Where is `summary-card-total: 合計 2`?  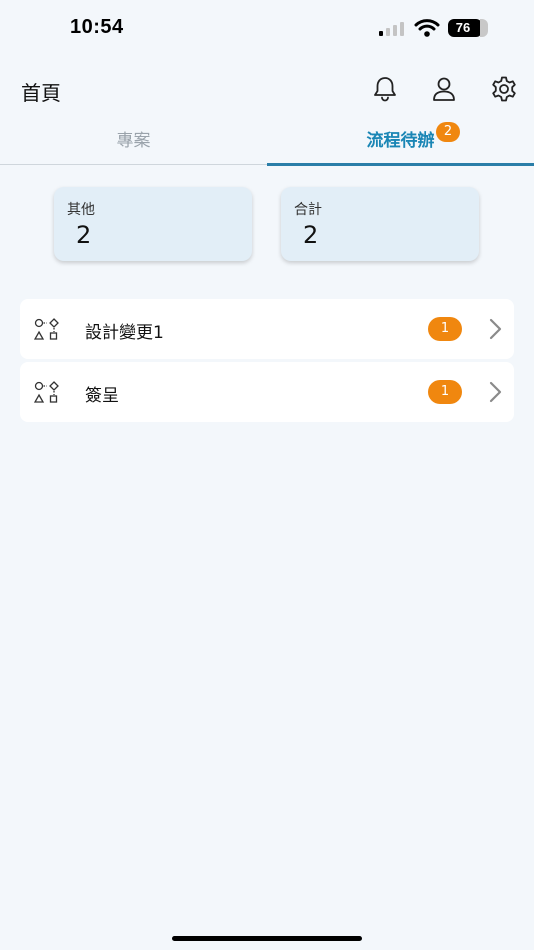
summary-card-total: 合計 2 is located at coordinates (380, 224).